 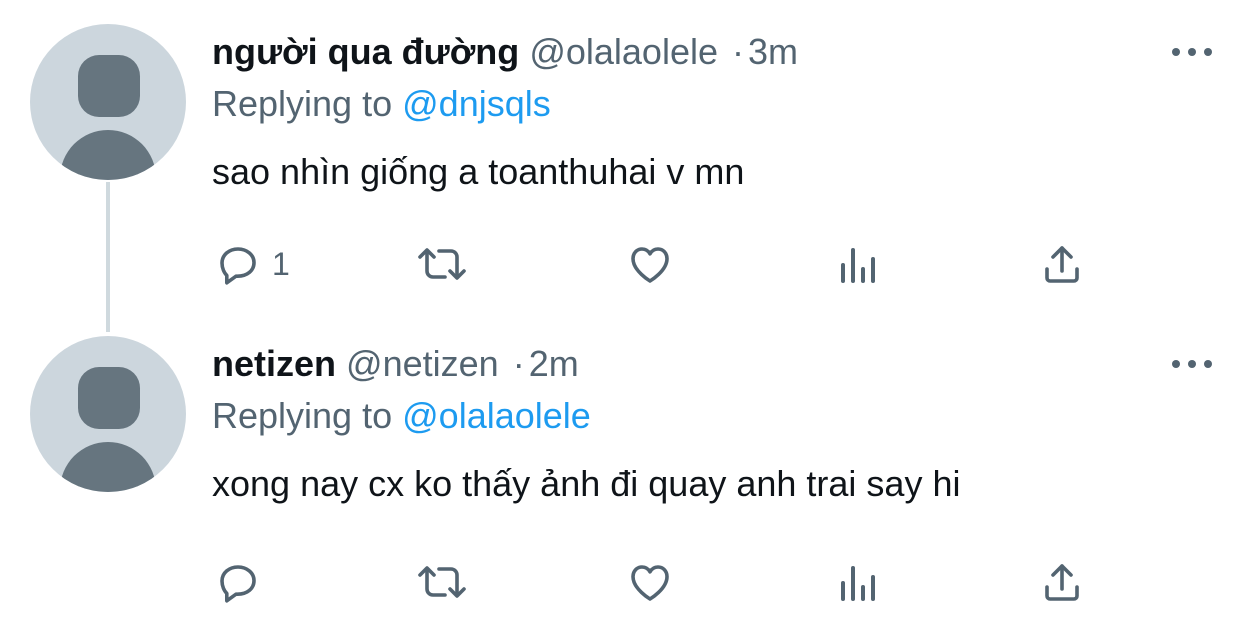 I want to click on reply-button, so click(x=243, y=582).